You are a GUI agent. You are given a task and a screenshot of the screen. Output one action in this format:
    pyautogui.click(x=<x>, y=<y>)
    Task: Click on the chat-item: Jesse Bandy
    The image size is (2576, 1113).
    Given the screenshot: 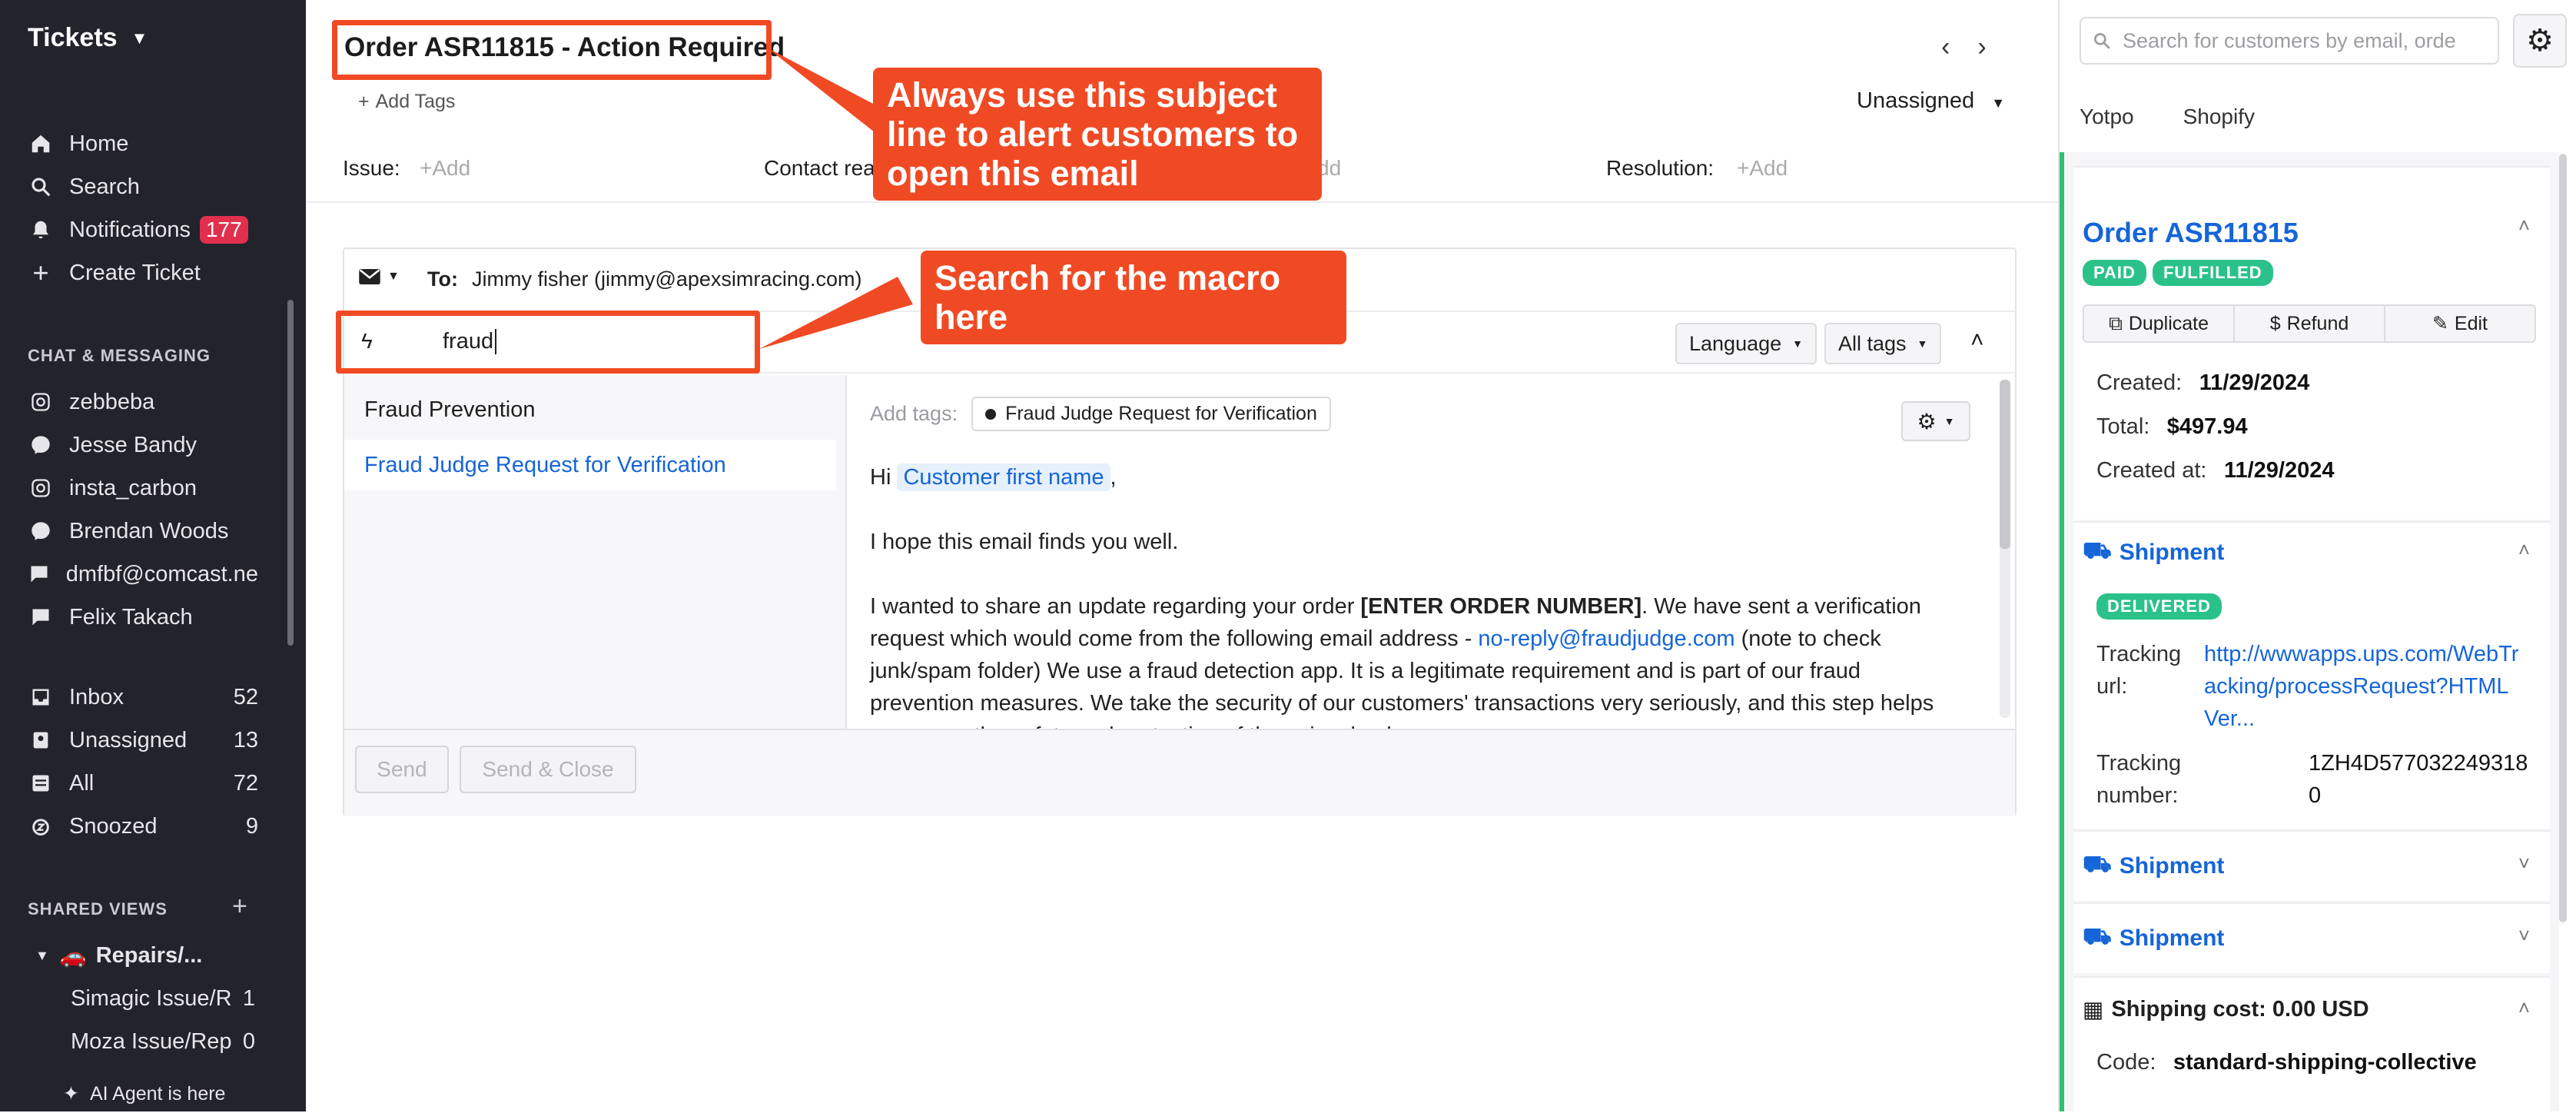 What is the action you would take?
    pyautogui.click(x=143, y=445)
    